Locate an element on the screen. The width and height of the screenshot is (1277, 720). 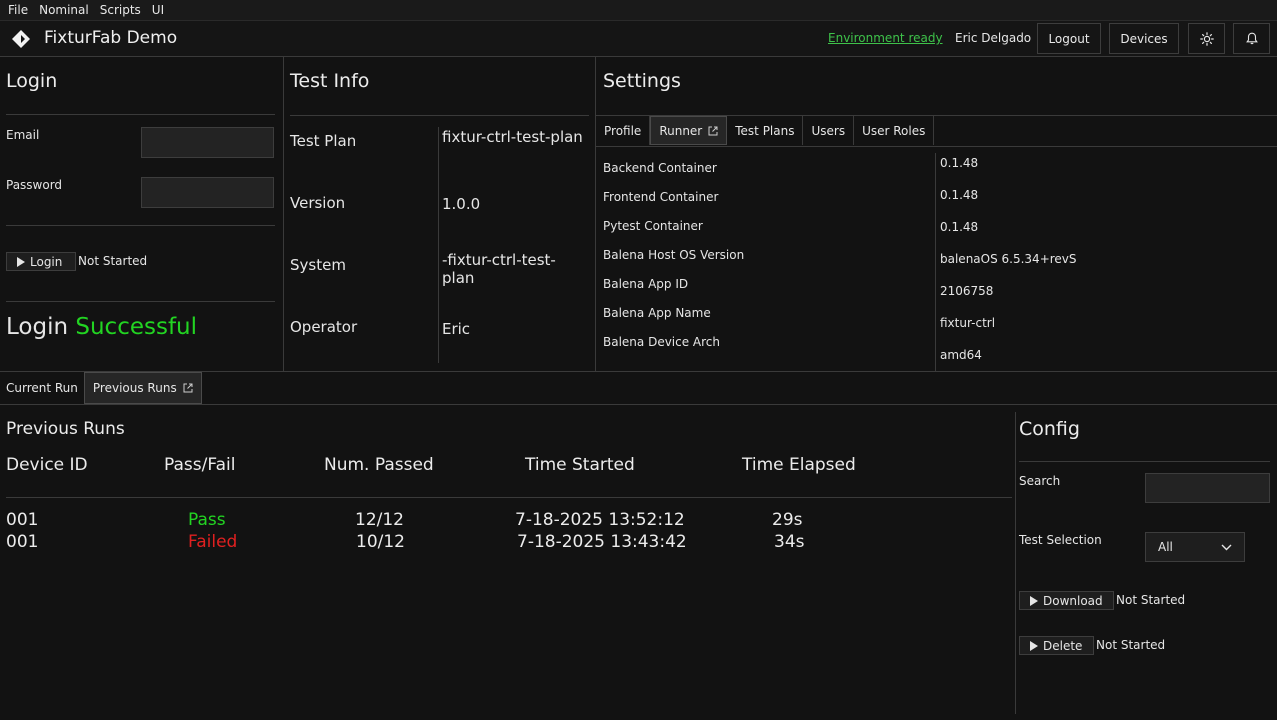
delete-status: Not Started is located at coordinates (1131, 645).